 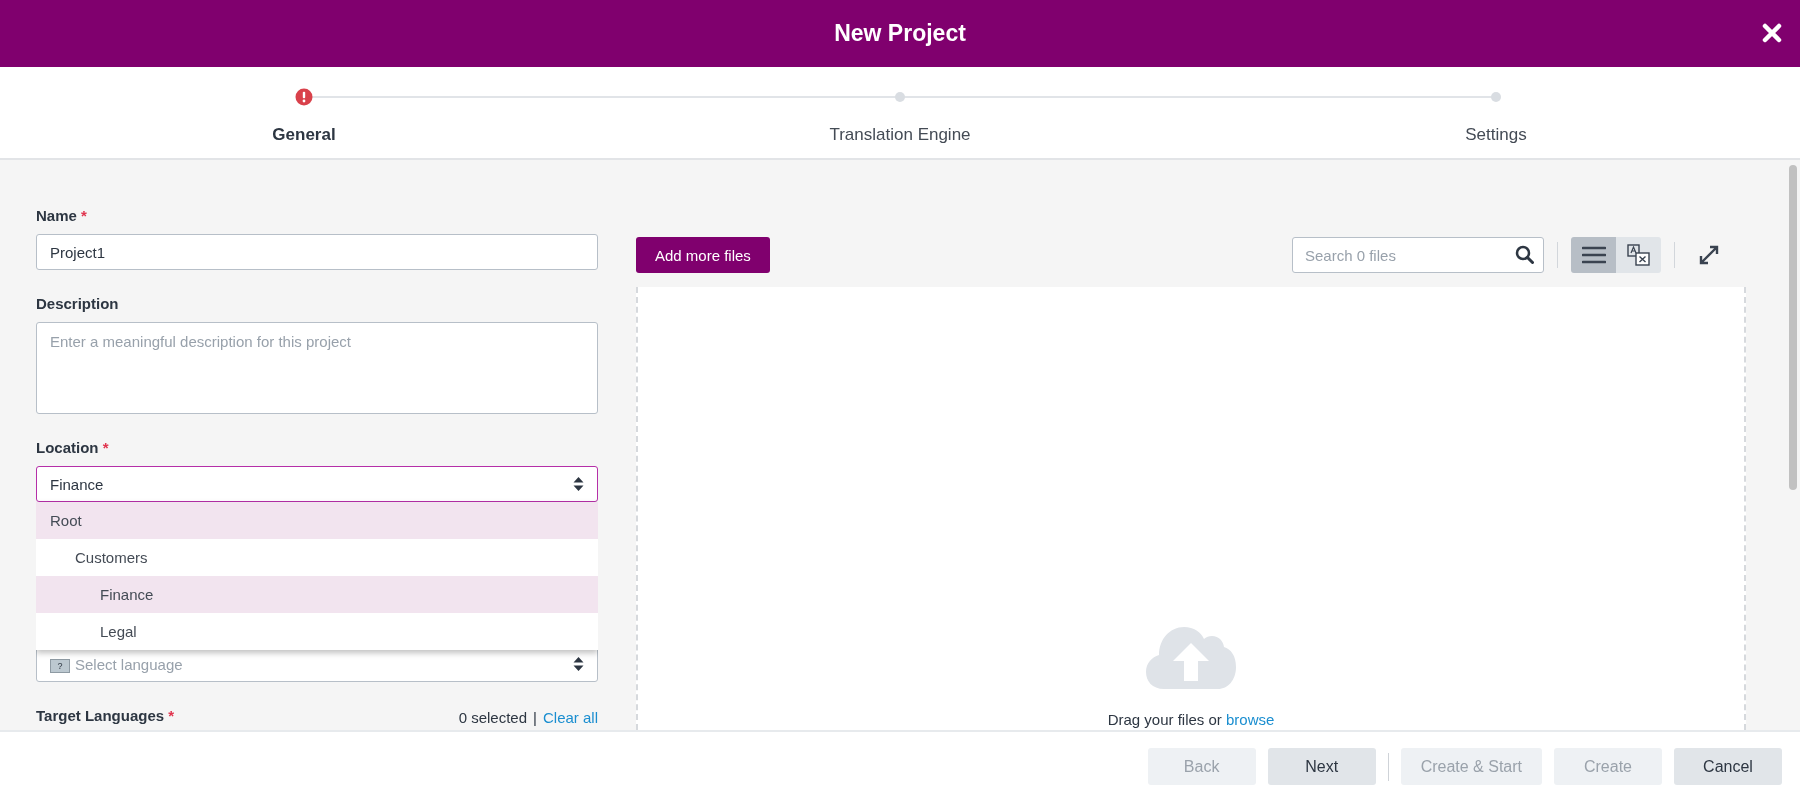 What do you see at coordinates (317, 557) in the screenshot?
I see `dropdown-option: Customers` at bounding box center [317, 557].